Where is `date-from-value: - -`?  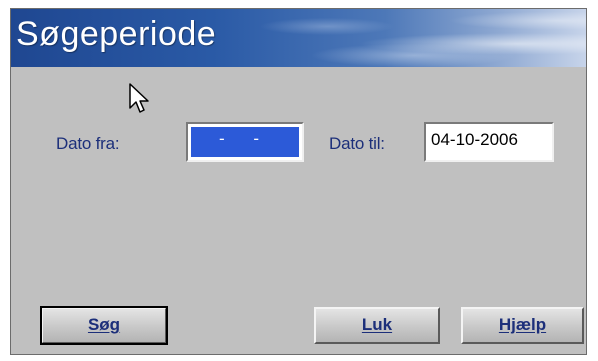 date-from-value: - - is located at coordinates (245, 142).